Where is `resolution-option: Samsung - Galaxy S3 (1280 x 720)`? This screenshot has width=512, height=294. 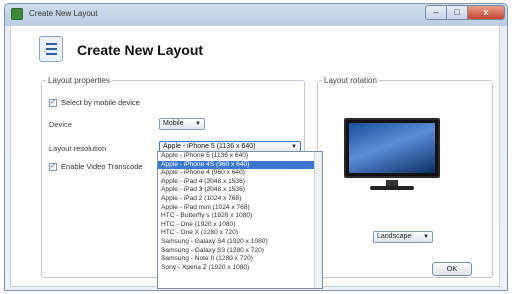
resolution-option: Samsung - Galaxy S3 (1280 x 720) is located at coordinates (240, 251).